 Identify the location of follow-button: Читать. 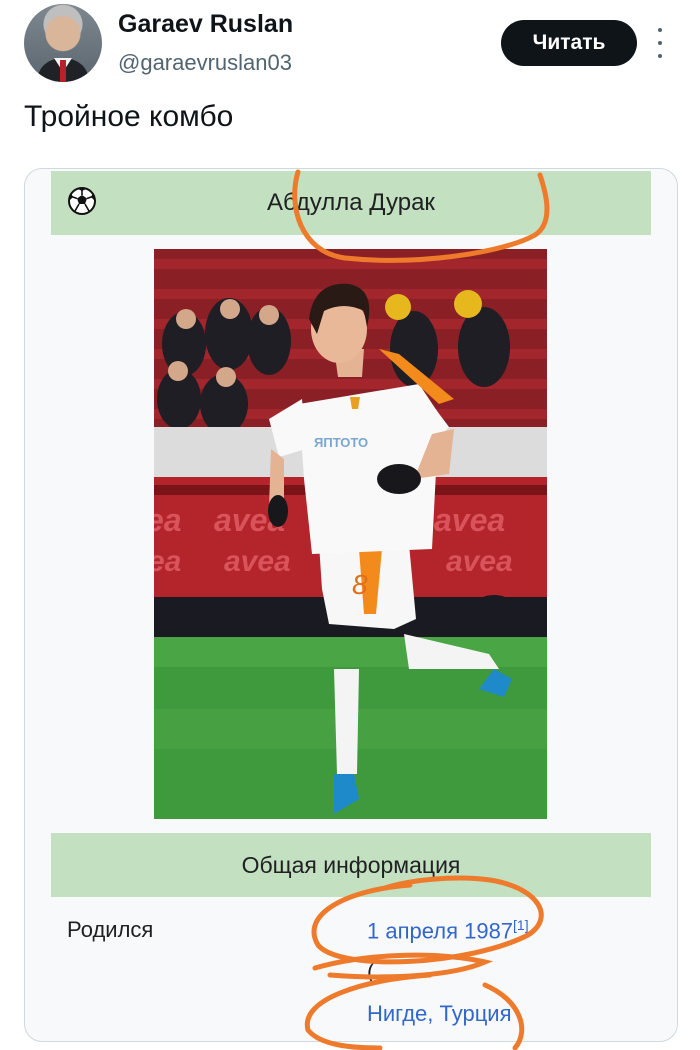
(569, 43).